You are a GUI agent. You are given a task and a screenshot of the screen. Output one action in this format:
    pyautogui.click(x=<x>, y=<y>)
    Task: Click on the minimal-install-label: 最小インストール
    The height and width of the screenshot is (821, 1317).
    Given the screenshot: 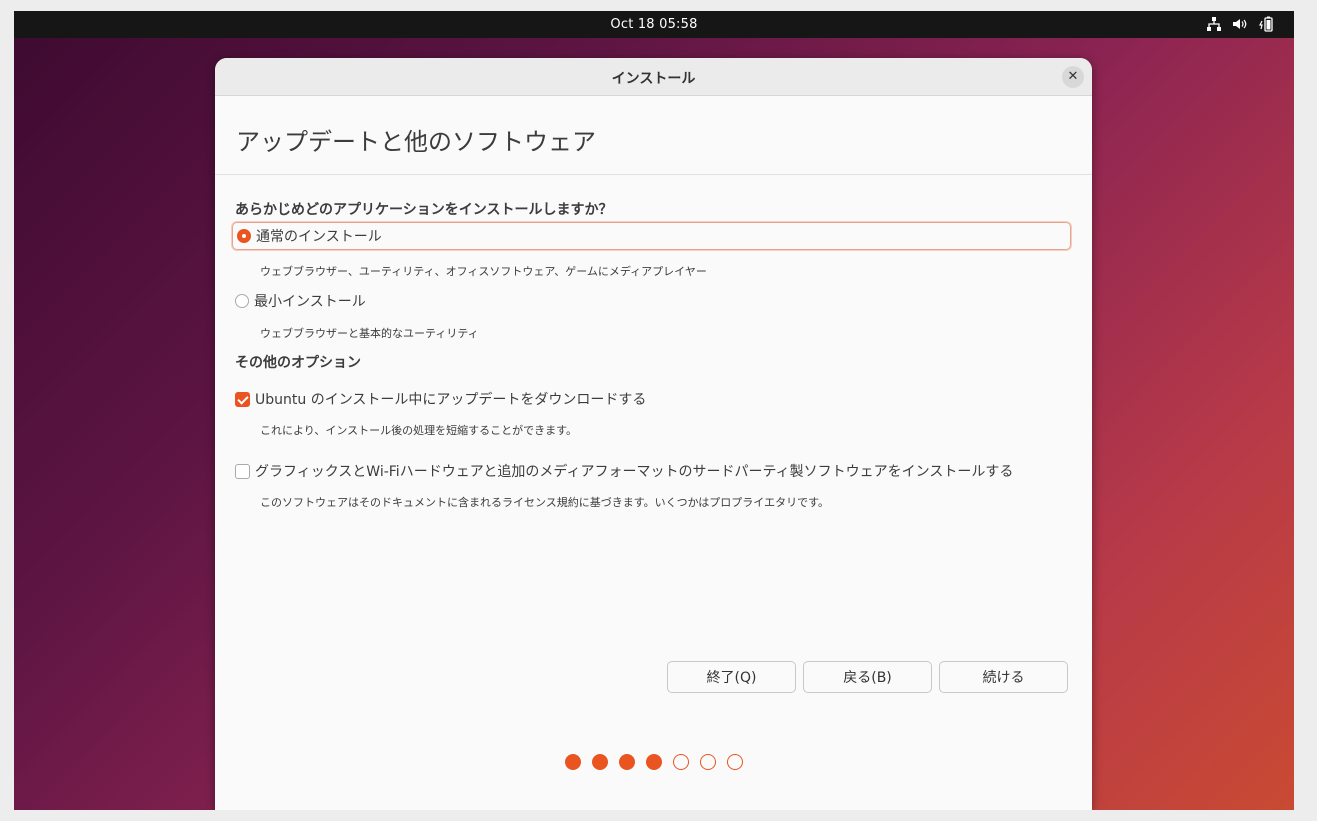 What is the action you would take?
    pyautogui.click(x=310, y=301)
    